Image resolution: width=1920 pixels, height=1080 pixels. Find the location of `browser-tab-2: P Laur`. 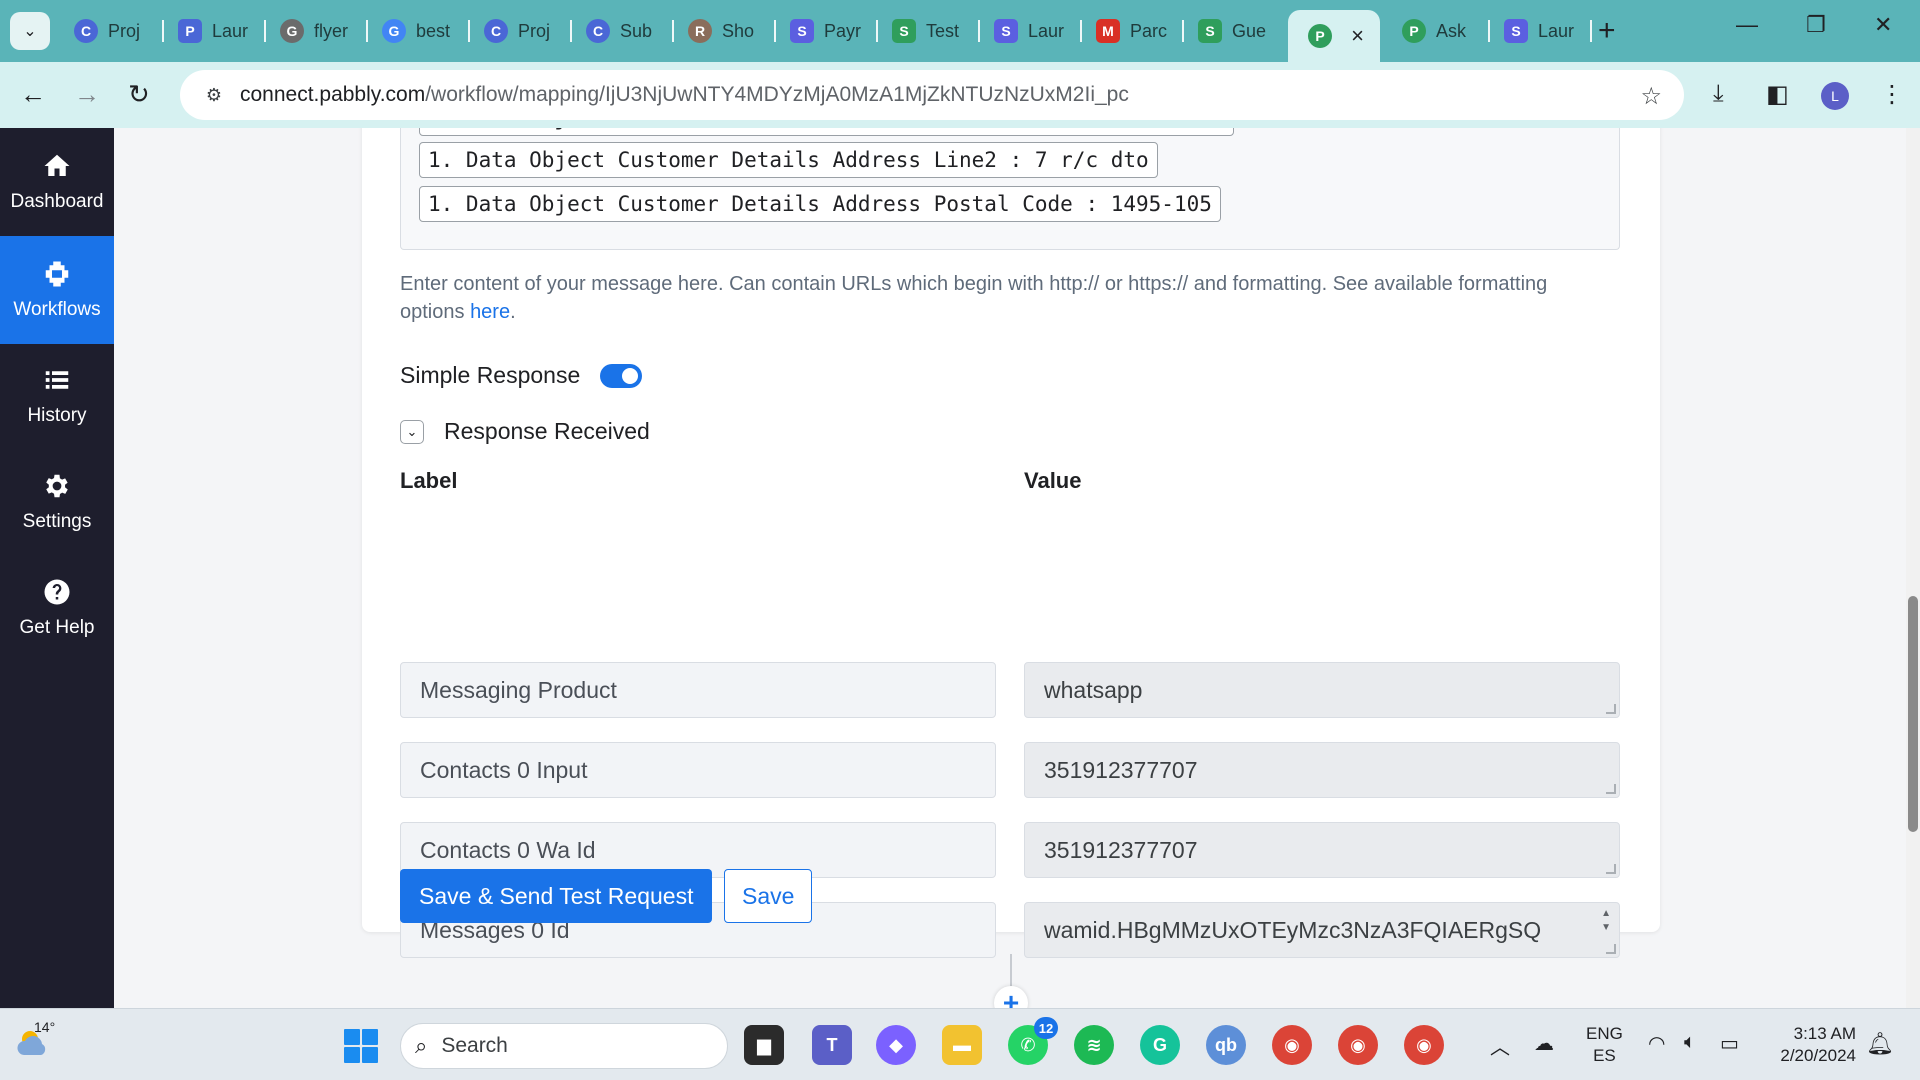

browser-tab-2: P Laur is located at coordinates (214, 31).